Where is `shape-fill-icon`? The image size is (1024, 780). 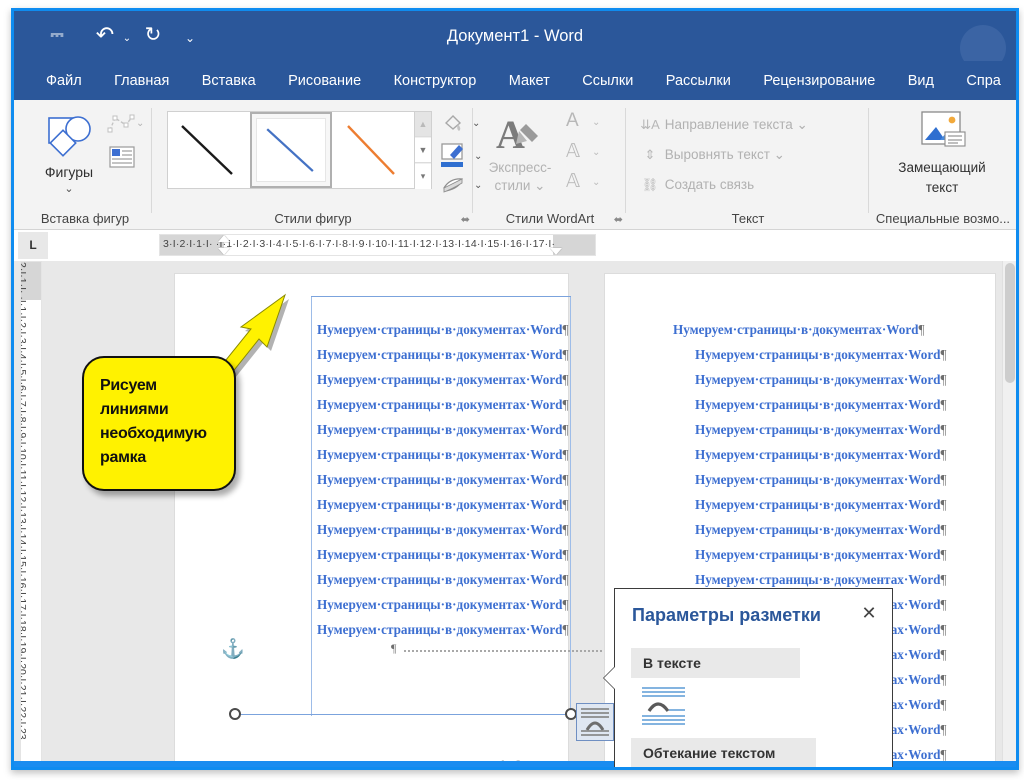 shape-fill-icon is located at coordinates (453, 124).